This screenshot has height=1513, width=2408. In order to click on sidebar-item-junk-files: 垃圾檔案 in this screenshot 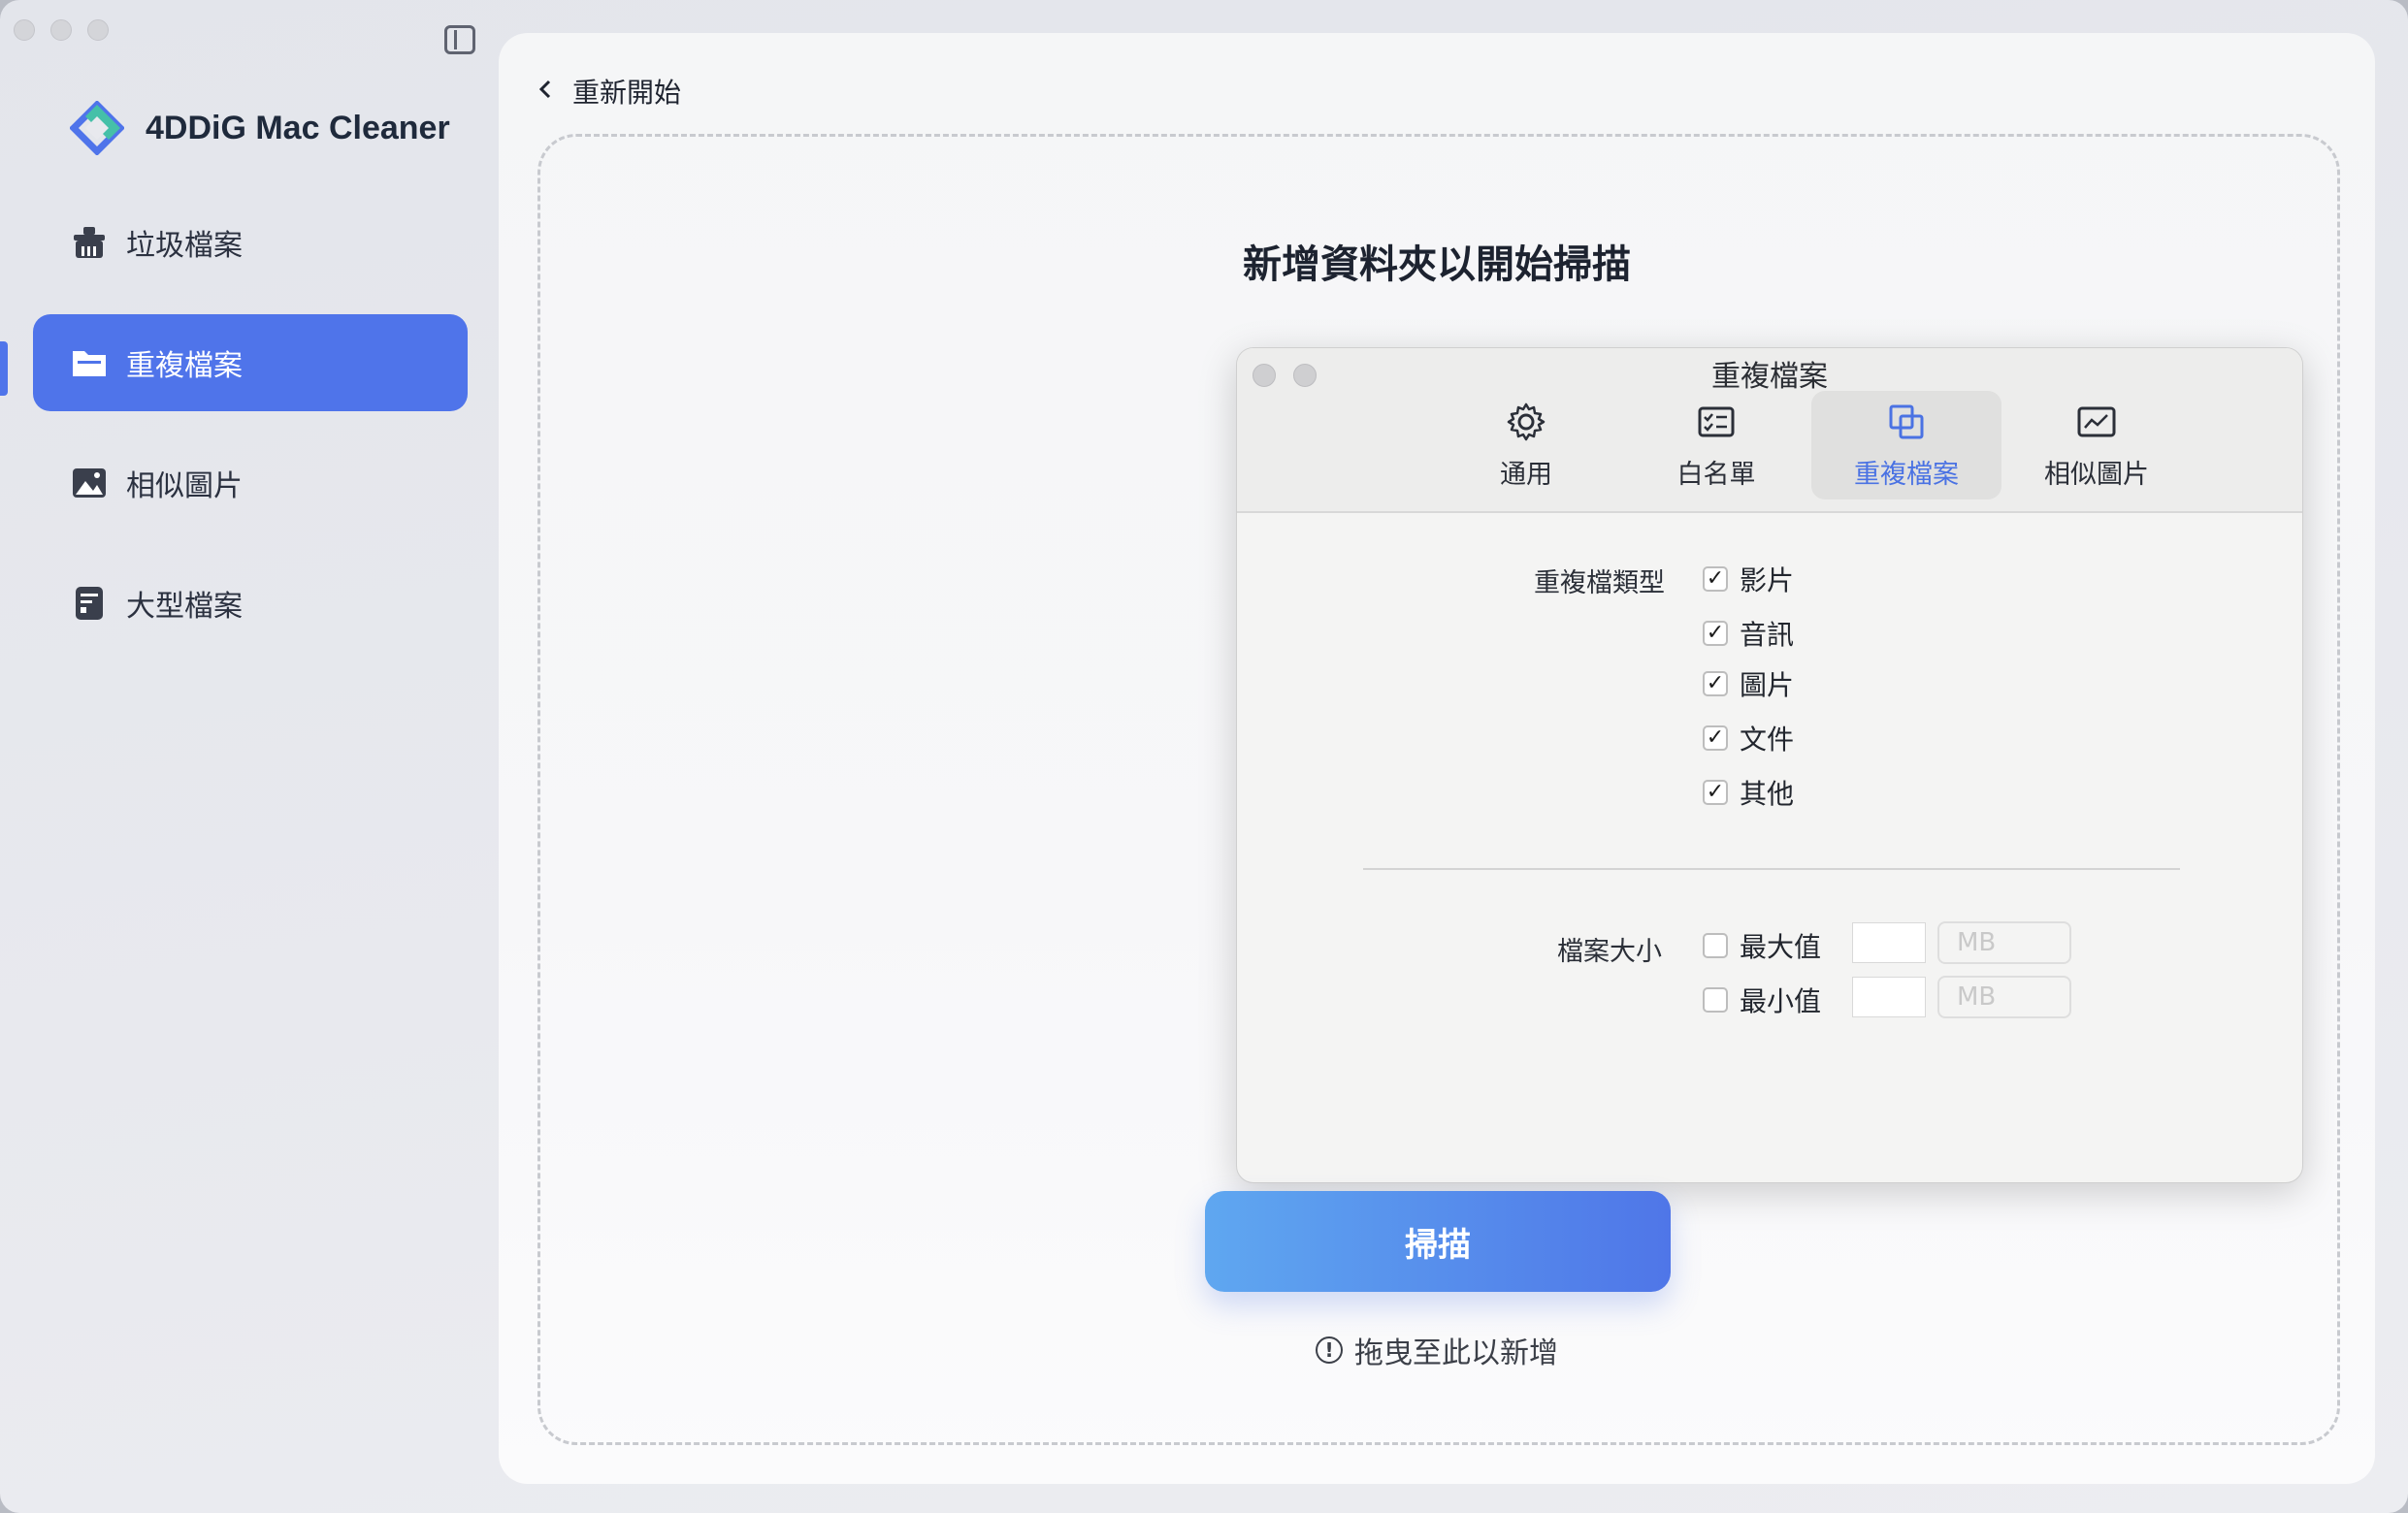, I will do `click(250, 242)`.